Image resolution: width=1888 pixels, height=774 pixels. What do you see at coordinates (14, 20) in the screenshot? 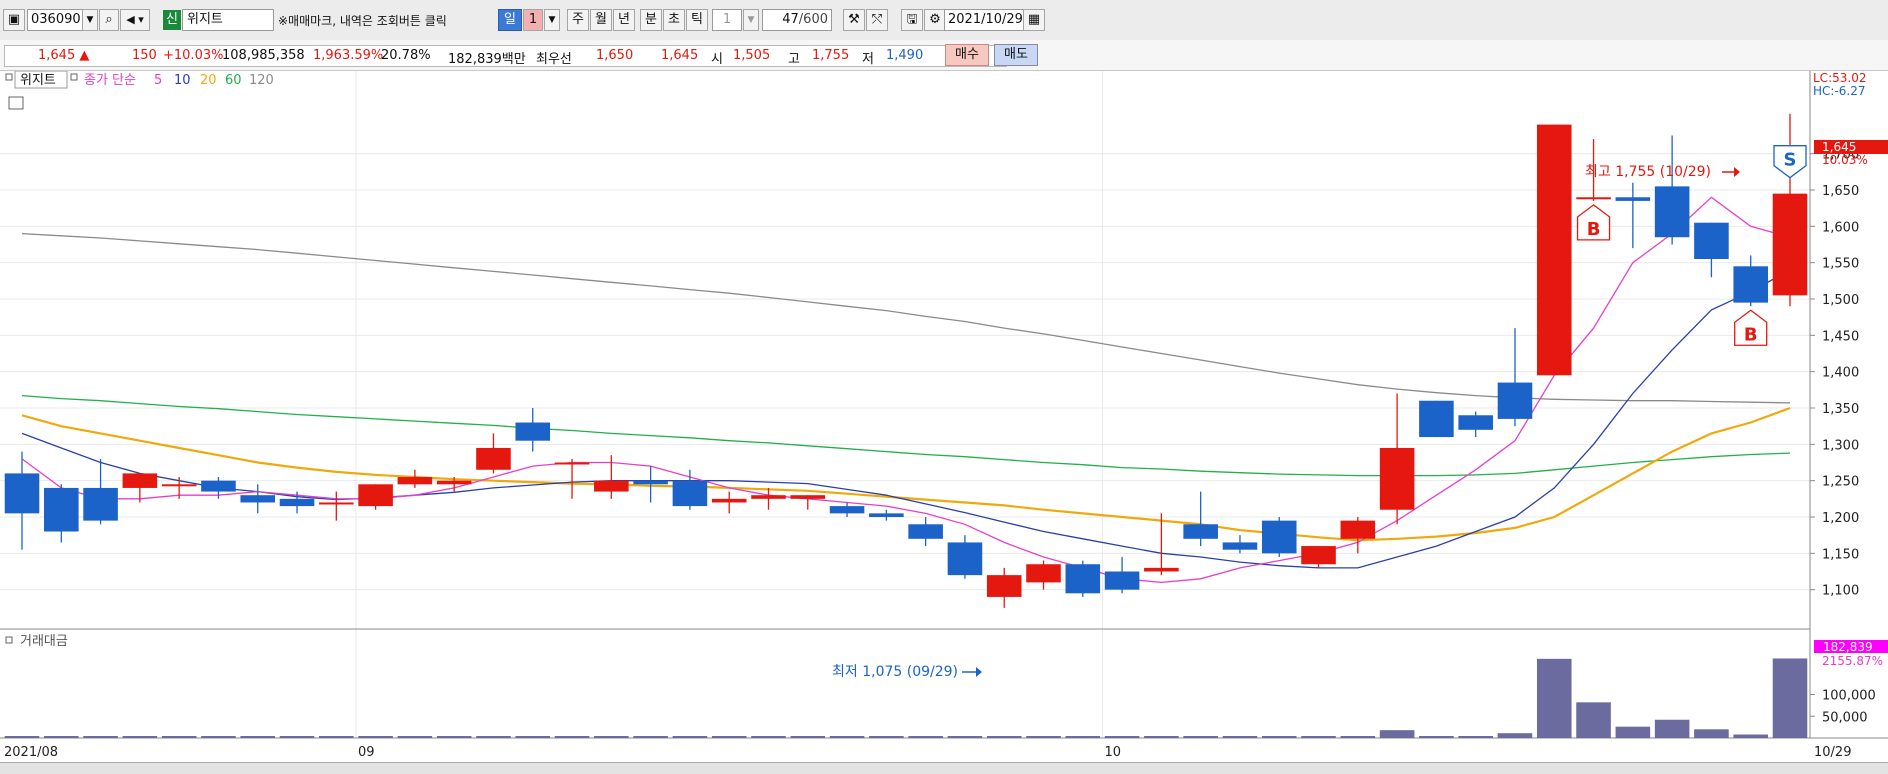
I see `menu-icon: ▣` at bounding box center [14, 20].